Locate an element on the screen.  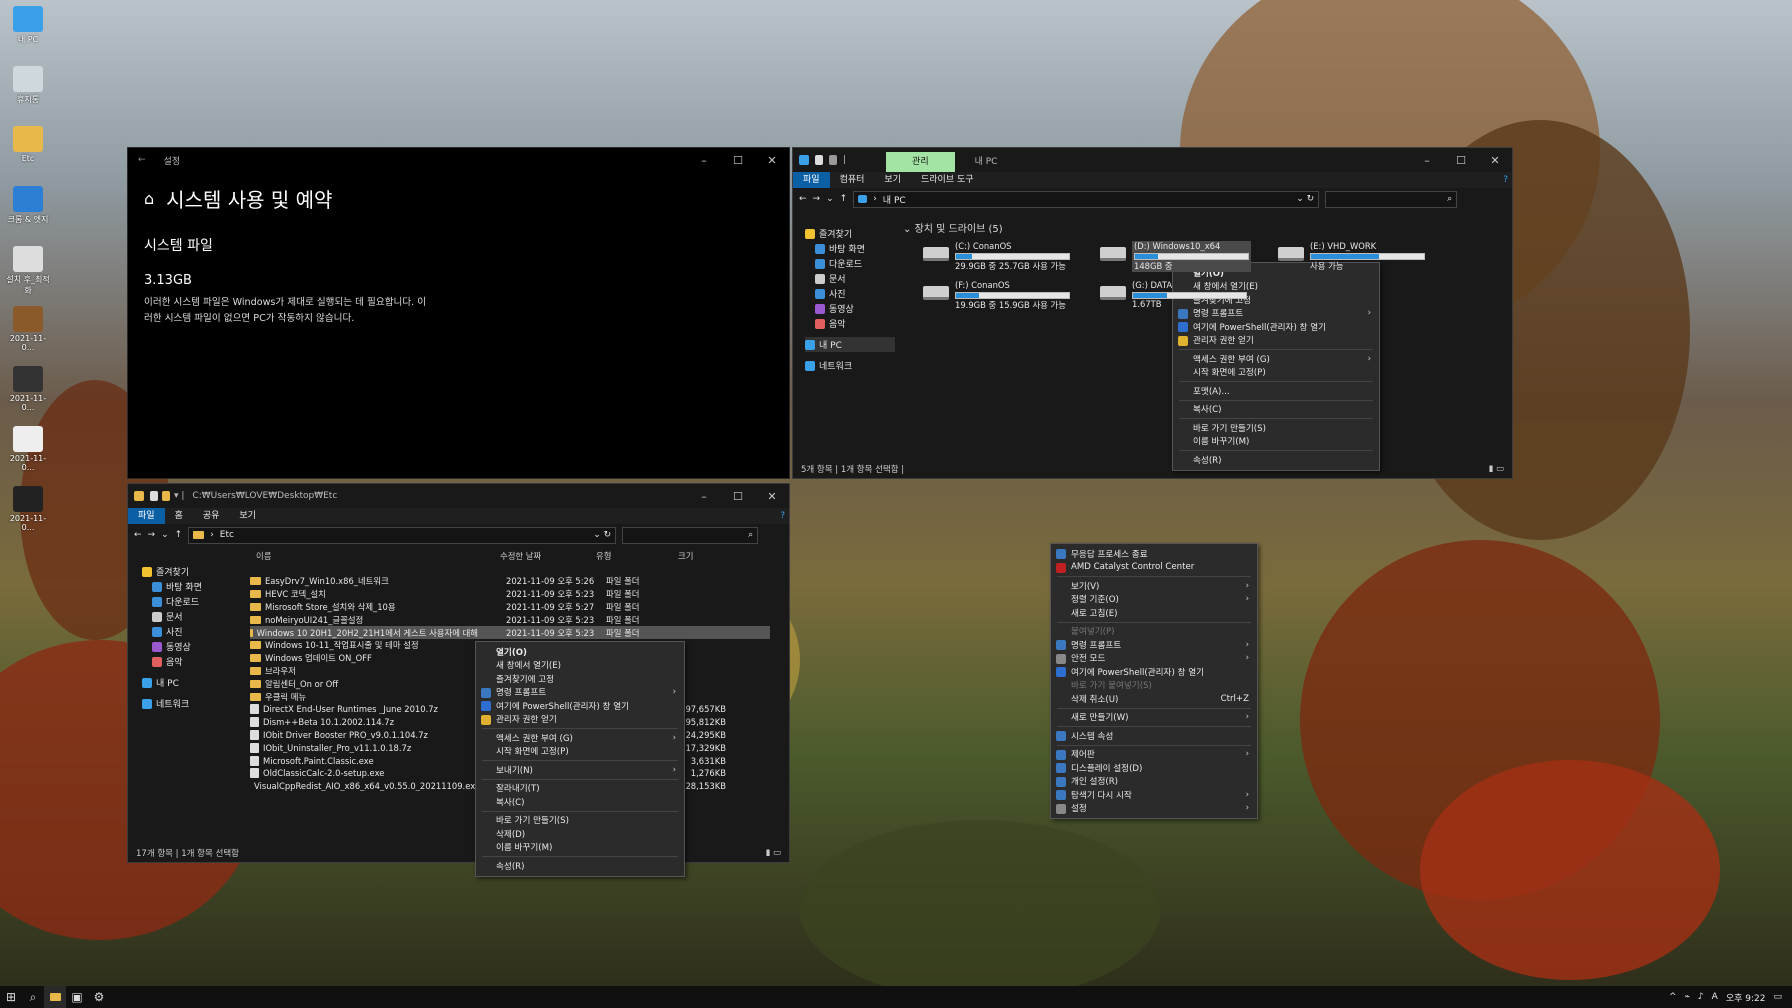
table-row: HEVC 코덱_설치 2021-11-09 오후 5:23 파일 폴더 is located at coordinates (510, 594).